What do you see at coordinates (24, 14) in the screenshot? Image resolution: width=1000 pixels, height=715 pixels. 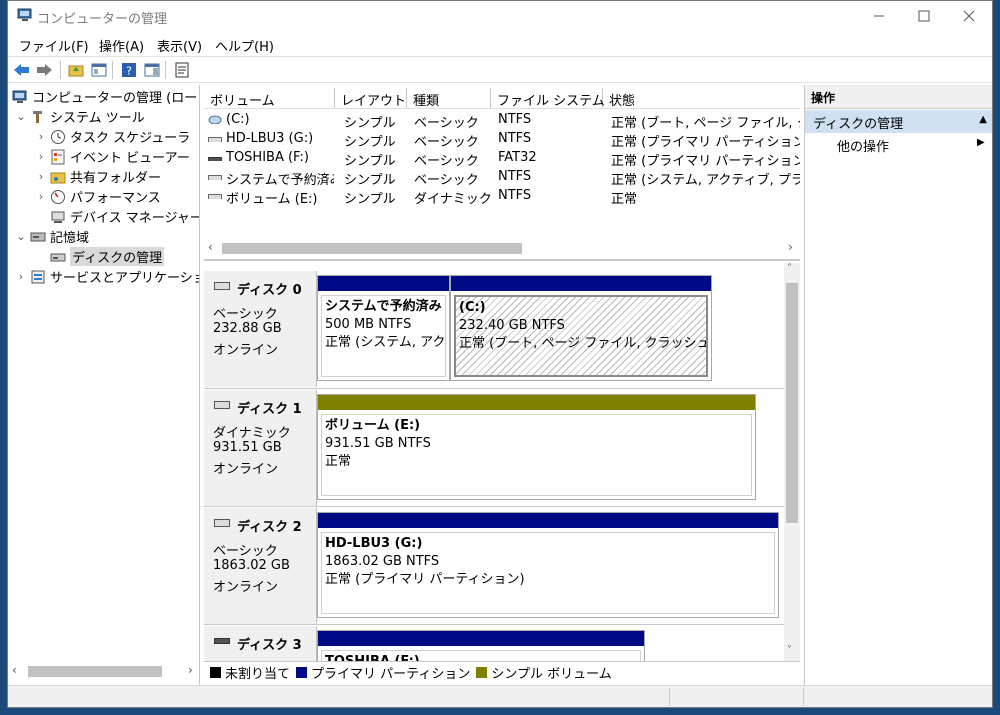 I see `computer-management-icon` at bounding box center [24, 14].